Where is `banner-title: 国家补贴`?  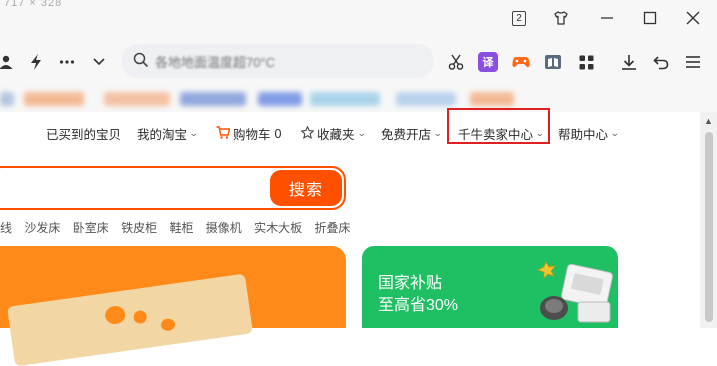
banner-title: 国家补贴 is located at coordinates (410, 283).